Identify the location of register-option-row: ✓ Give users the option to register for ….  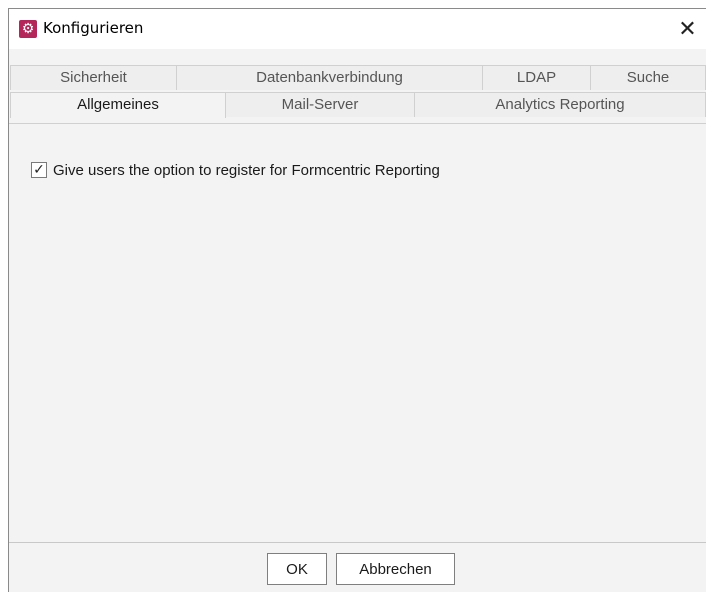
(235, 170).